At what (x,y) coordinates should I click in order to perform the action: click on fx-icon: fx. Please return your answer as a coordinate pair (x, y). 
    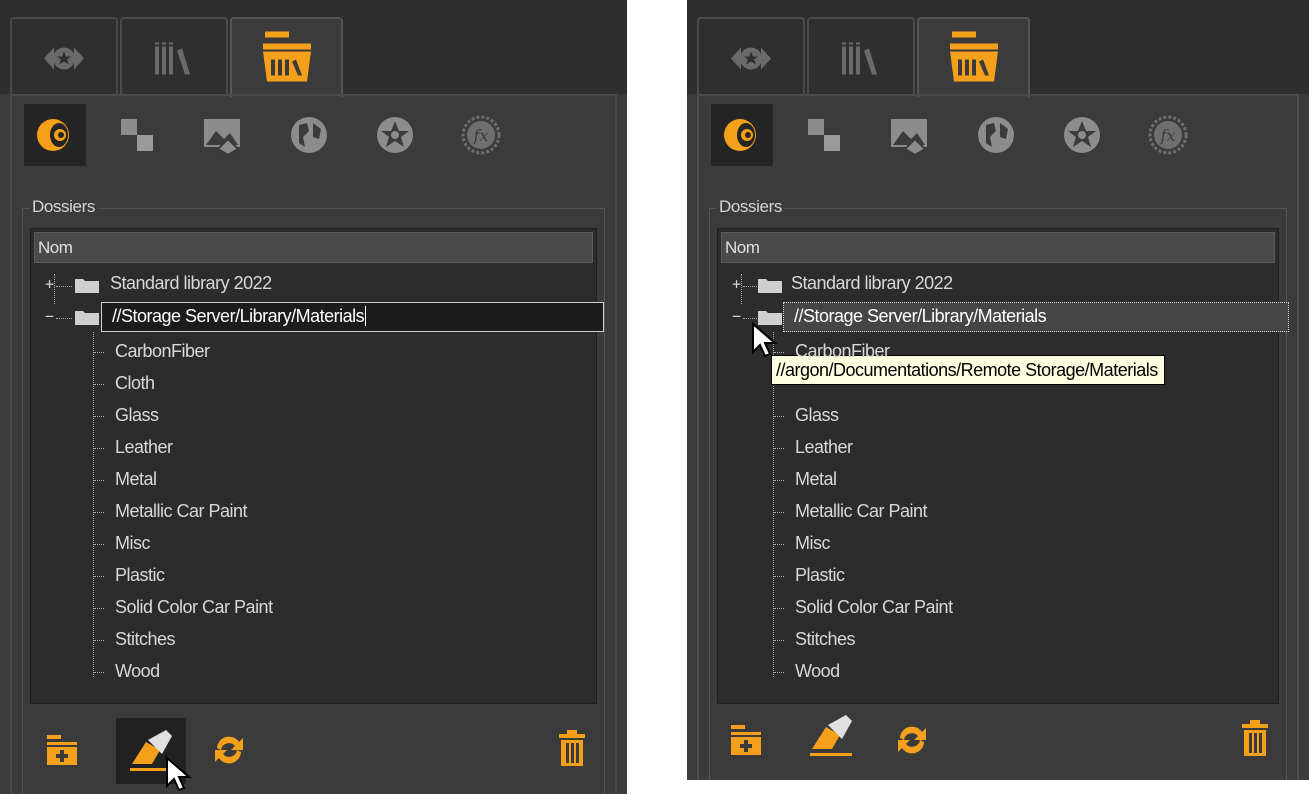
    Looking at the image, I should click on (481, 135).